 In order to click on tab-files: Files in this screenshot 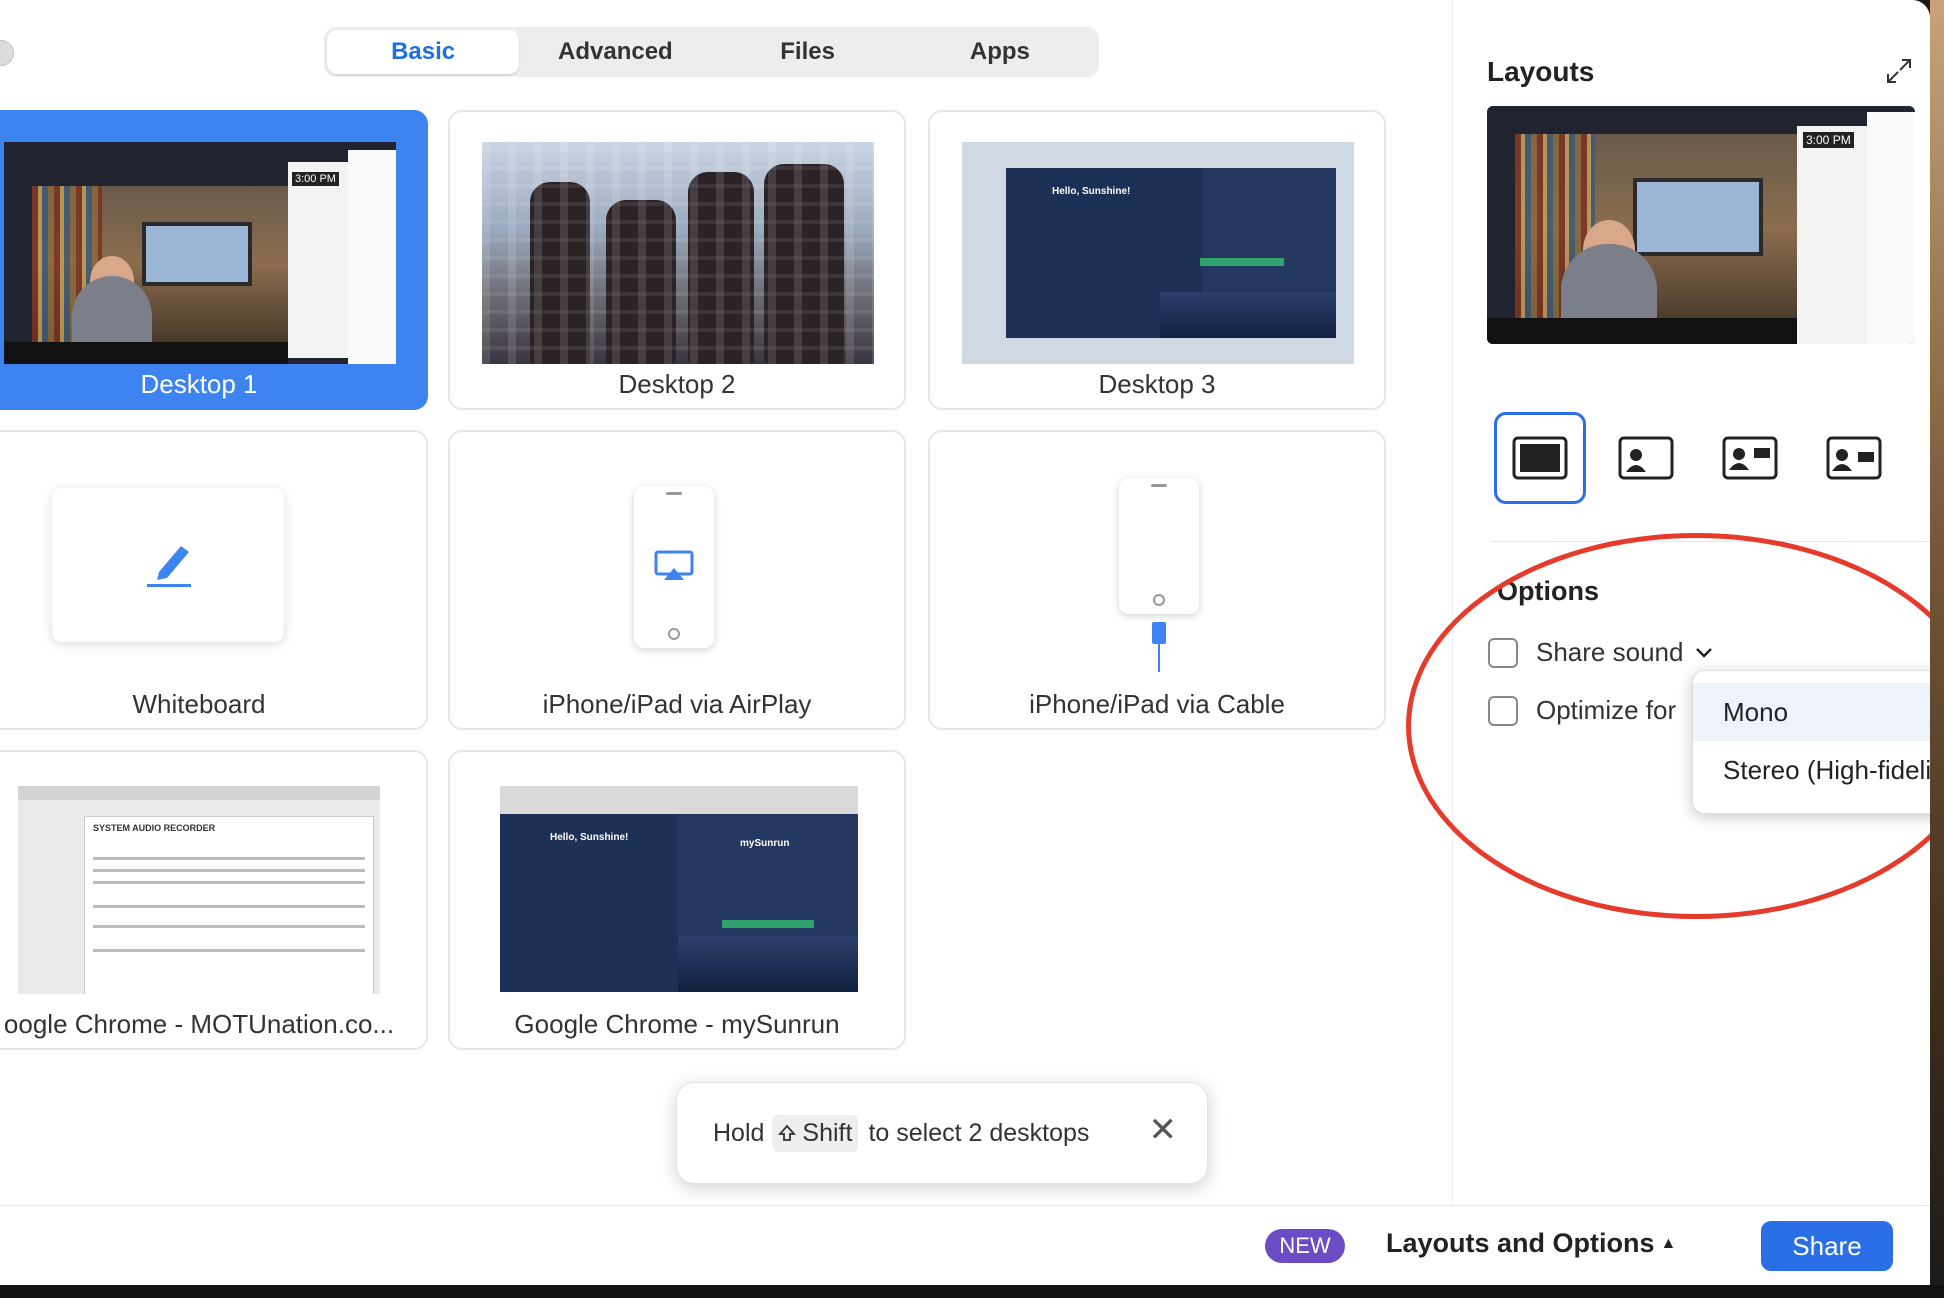, I will do `click(808, 52)`.